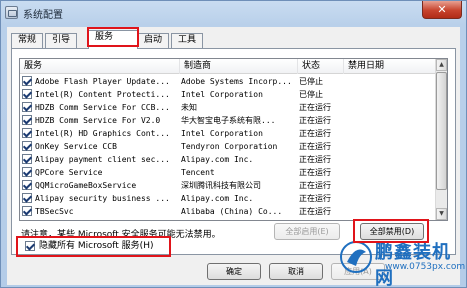 The image size is (467, 288). Describe the element at coordinates (228, 107) in the screenshot. I see `table-row: HDZB Comm Service For CCB... 未知 正在运行` at that location.